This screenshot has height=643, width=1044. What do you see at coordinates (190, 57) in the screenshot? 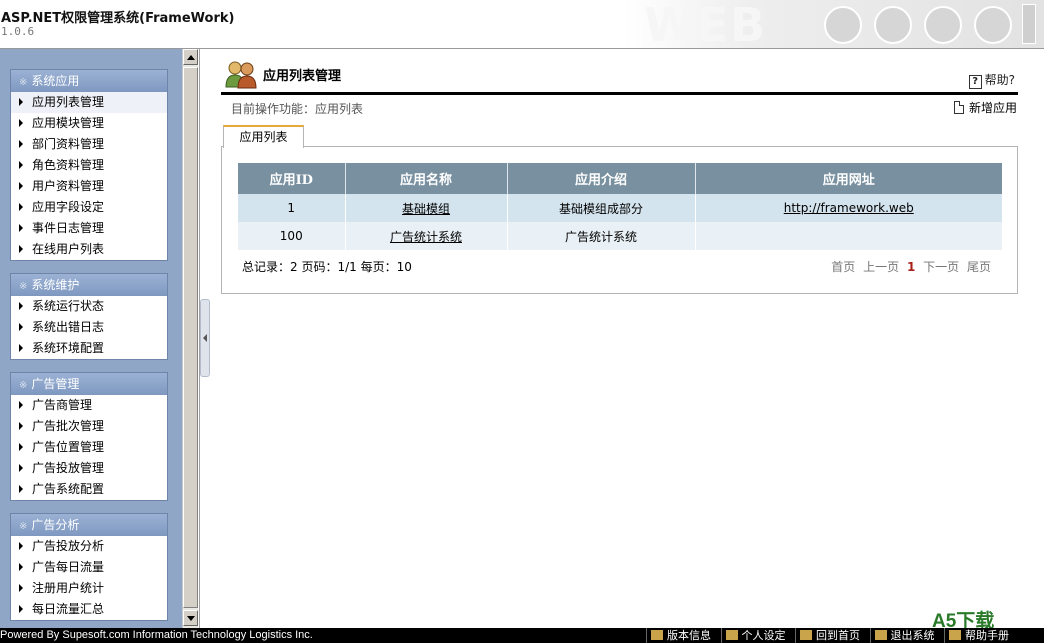
I see `scroll-up-button` at bounding box center [190, 57].